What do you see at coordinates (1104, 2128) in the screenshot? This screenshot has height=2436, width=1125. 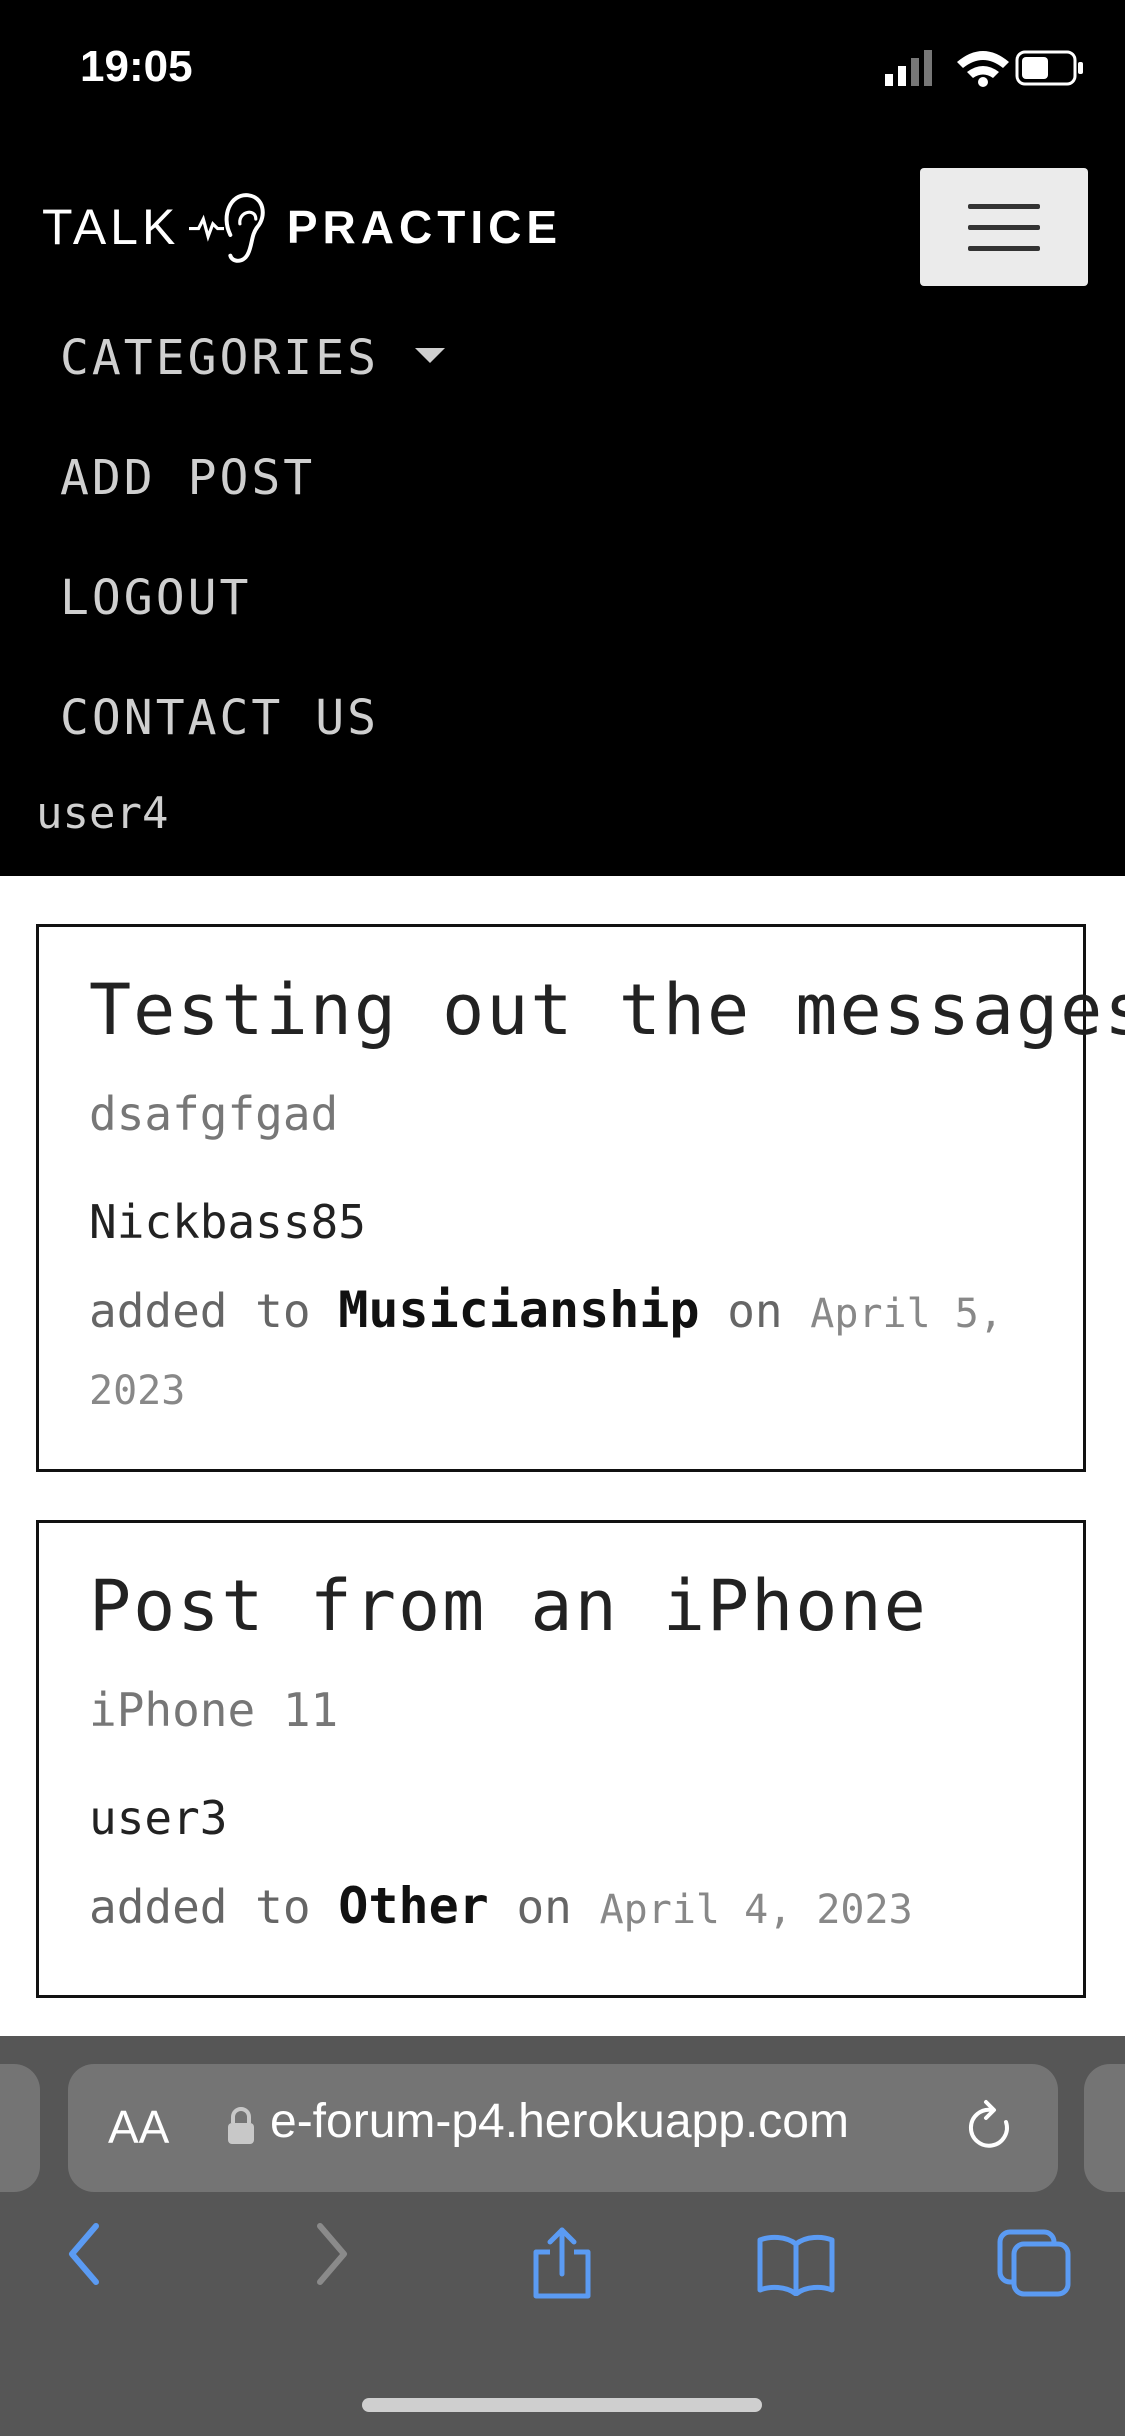 I see `next-tab-preview` at bounding box center [1104, 2128].